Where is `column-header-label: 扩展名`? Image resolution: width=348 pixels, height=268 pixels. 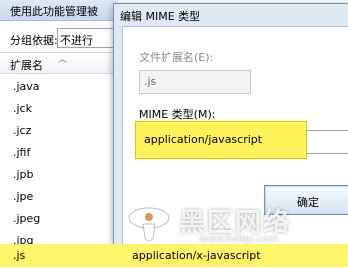
column-header-label: 扩展名 is located at coordinates (26, 65).